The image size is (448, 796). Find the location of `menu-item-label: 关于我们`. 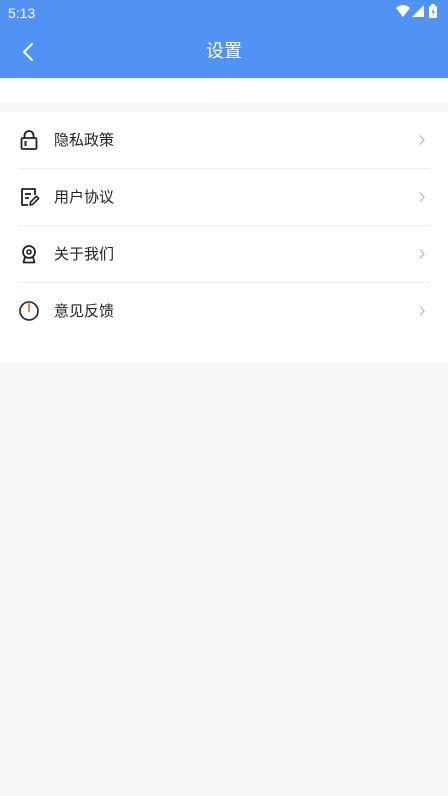

menu-item-label: 关于我们 is located at coordinates (84, 254).